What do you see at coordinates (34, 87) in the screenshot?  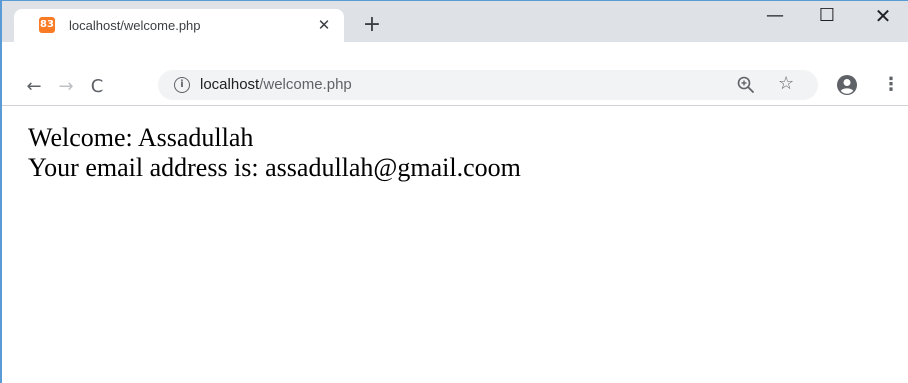 I see `back-arrow-icon: ←` at bounding box center [34, 87].